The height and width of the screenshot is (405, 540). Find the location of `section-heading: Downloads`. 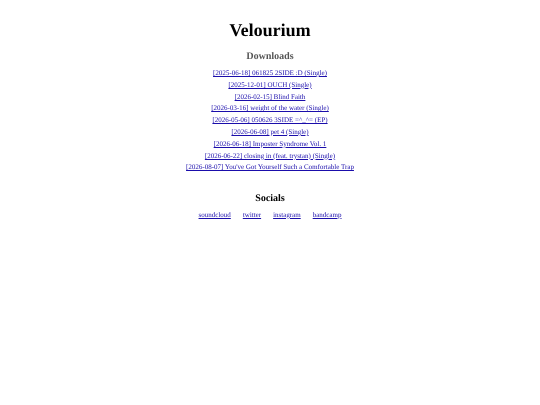

section-heading: Downloads is located at coordinates (270, 56).